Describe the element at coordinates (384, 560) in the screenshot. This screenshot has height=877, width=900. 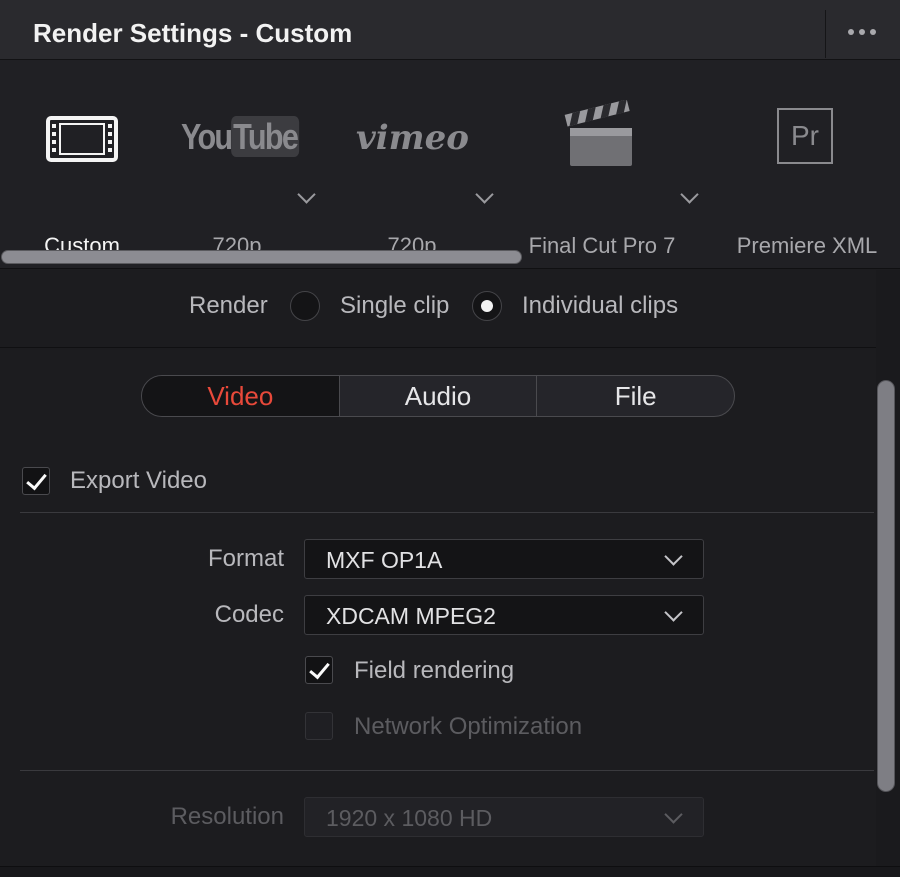
I see `format-value: MXF OP1A` at that location.